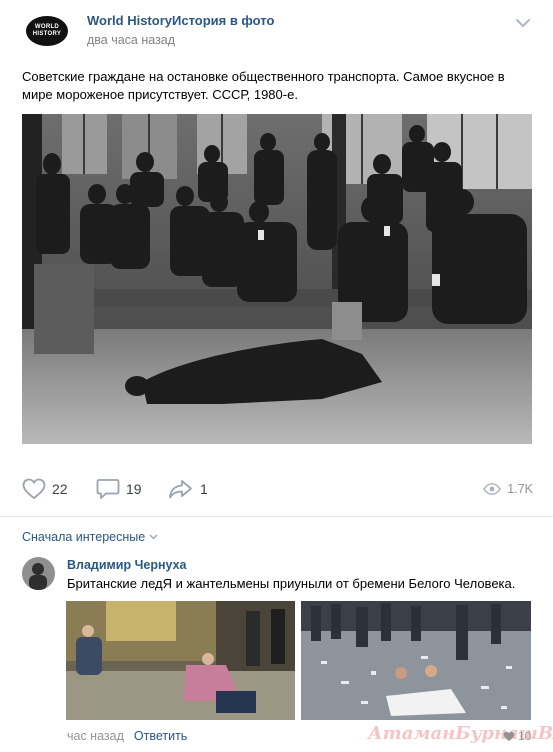  Describe the element at coordinates (520, 489) in the screenshot. I see `views-count: 1.7K` at that location.